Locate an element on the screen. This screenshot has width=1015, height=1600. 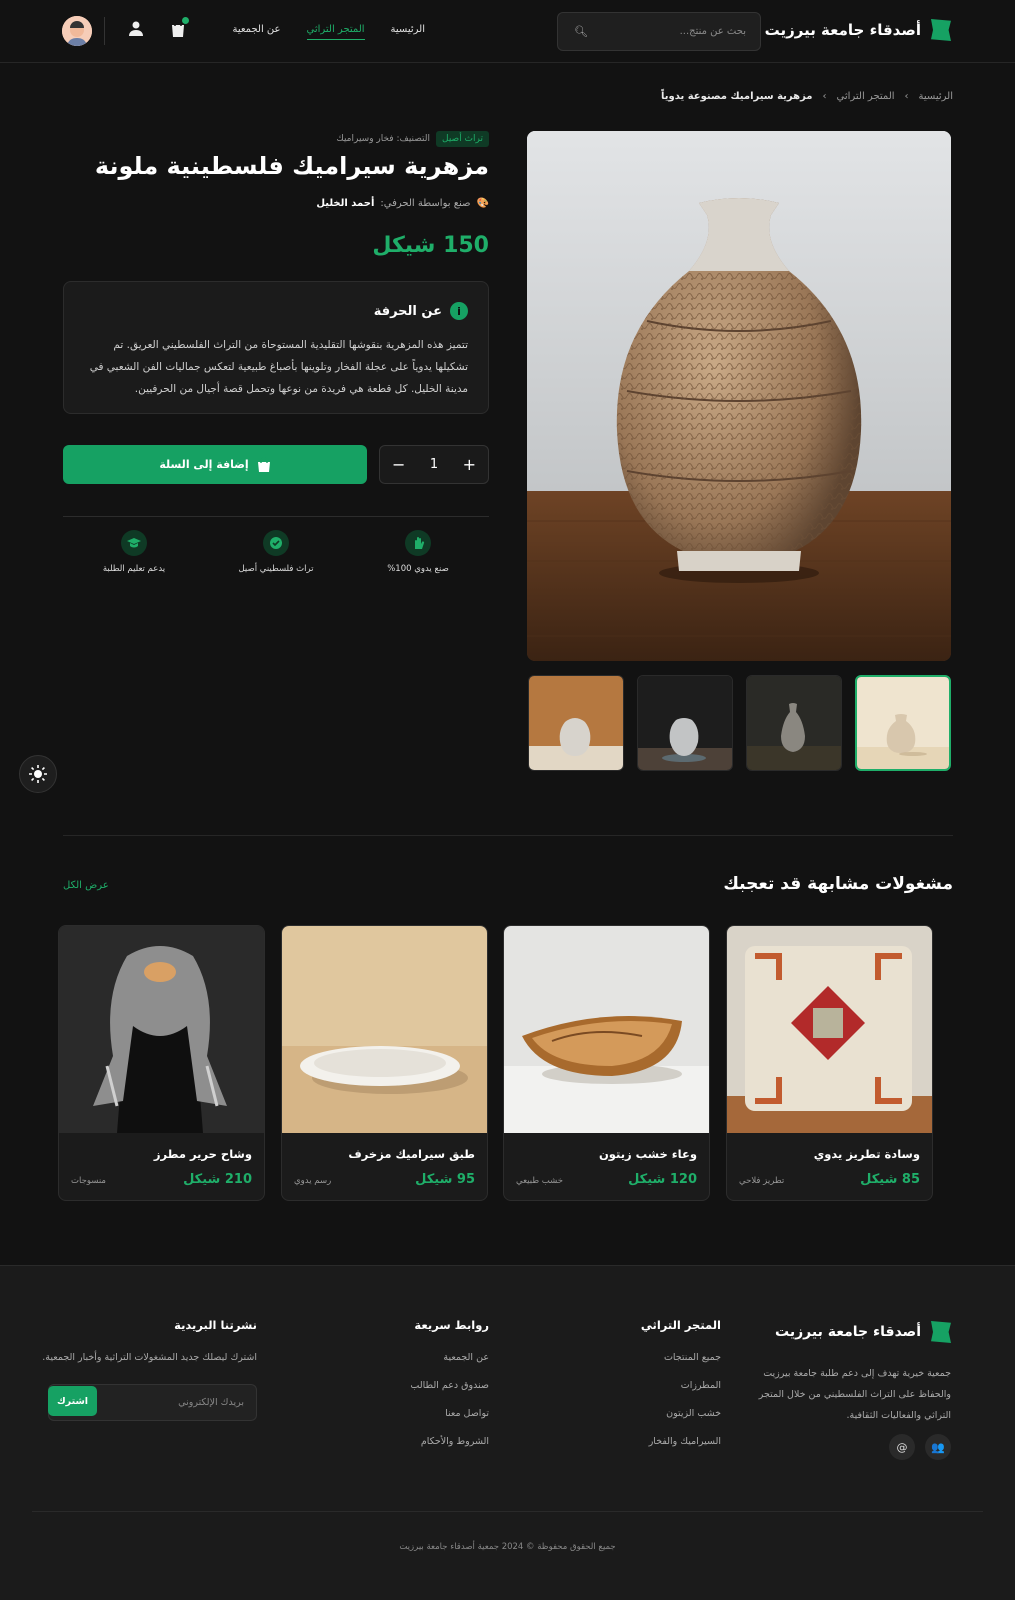
hand-icon is located at coordinates (418, 543).